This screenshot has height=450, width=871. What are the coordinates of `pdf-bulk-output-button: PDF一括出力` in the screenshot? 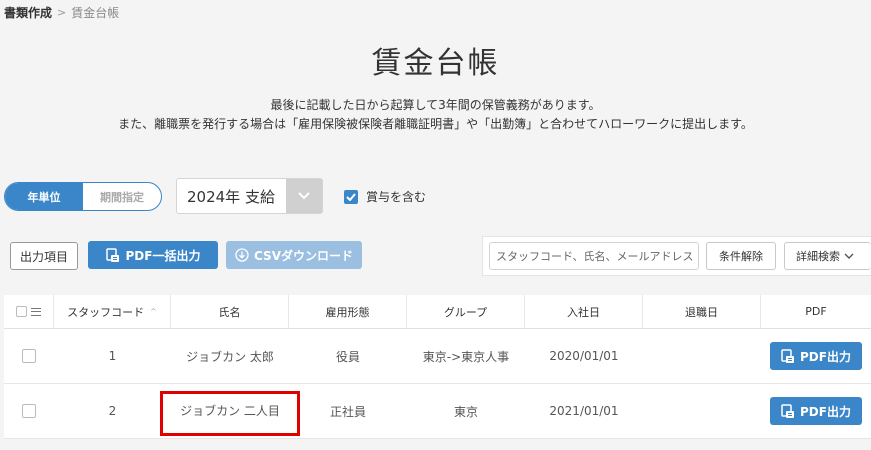 It's located at (153, 255).